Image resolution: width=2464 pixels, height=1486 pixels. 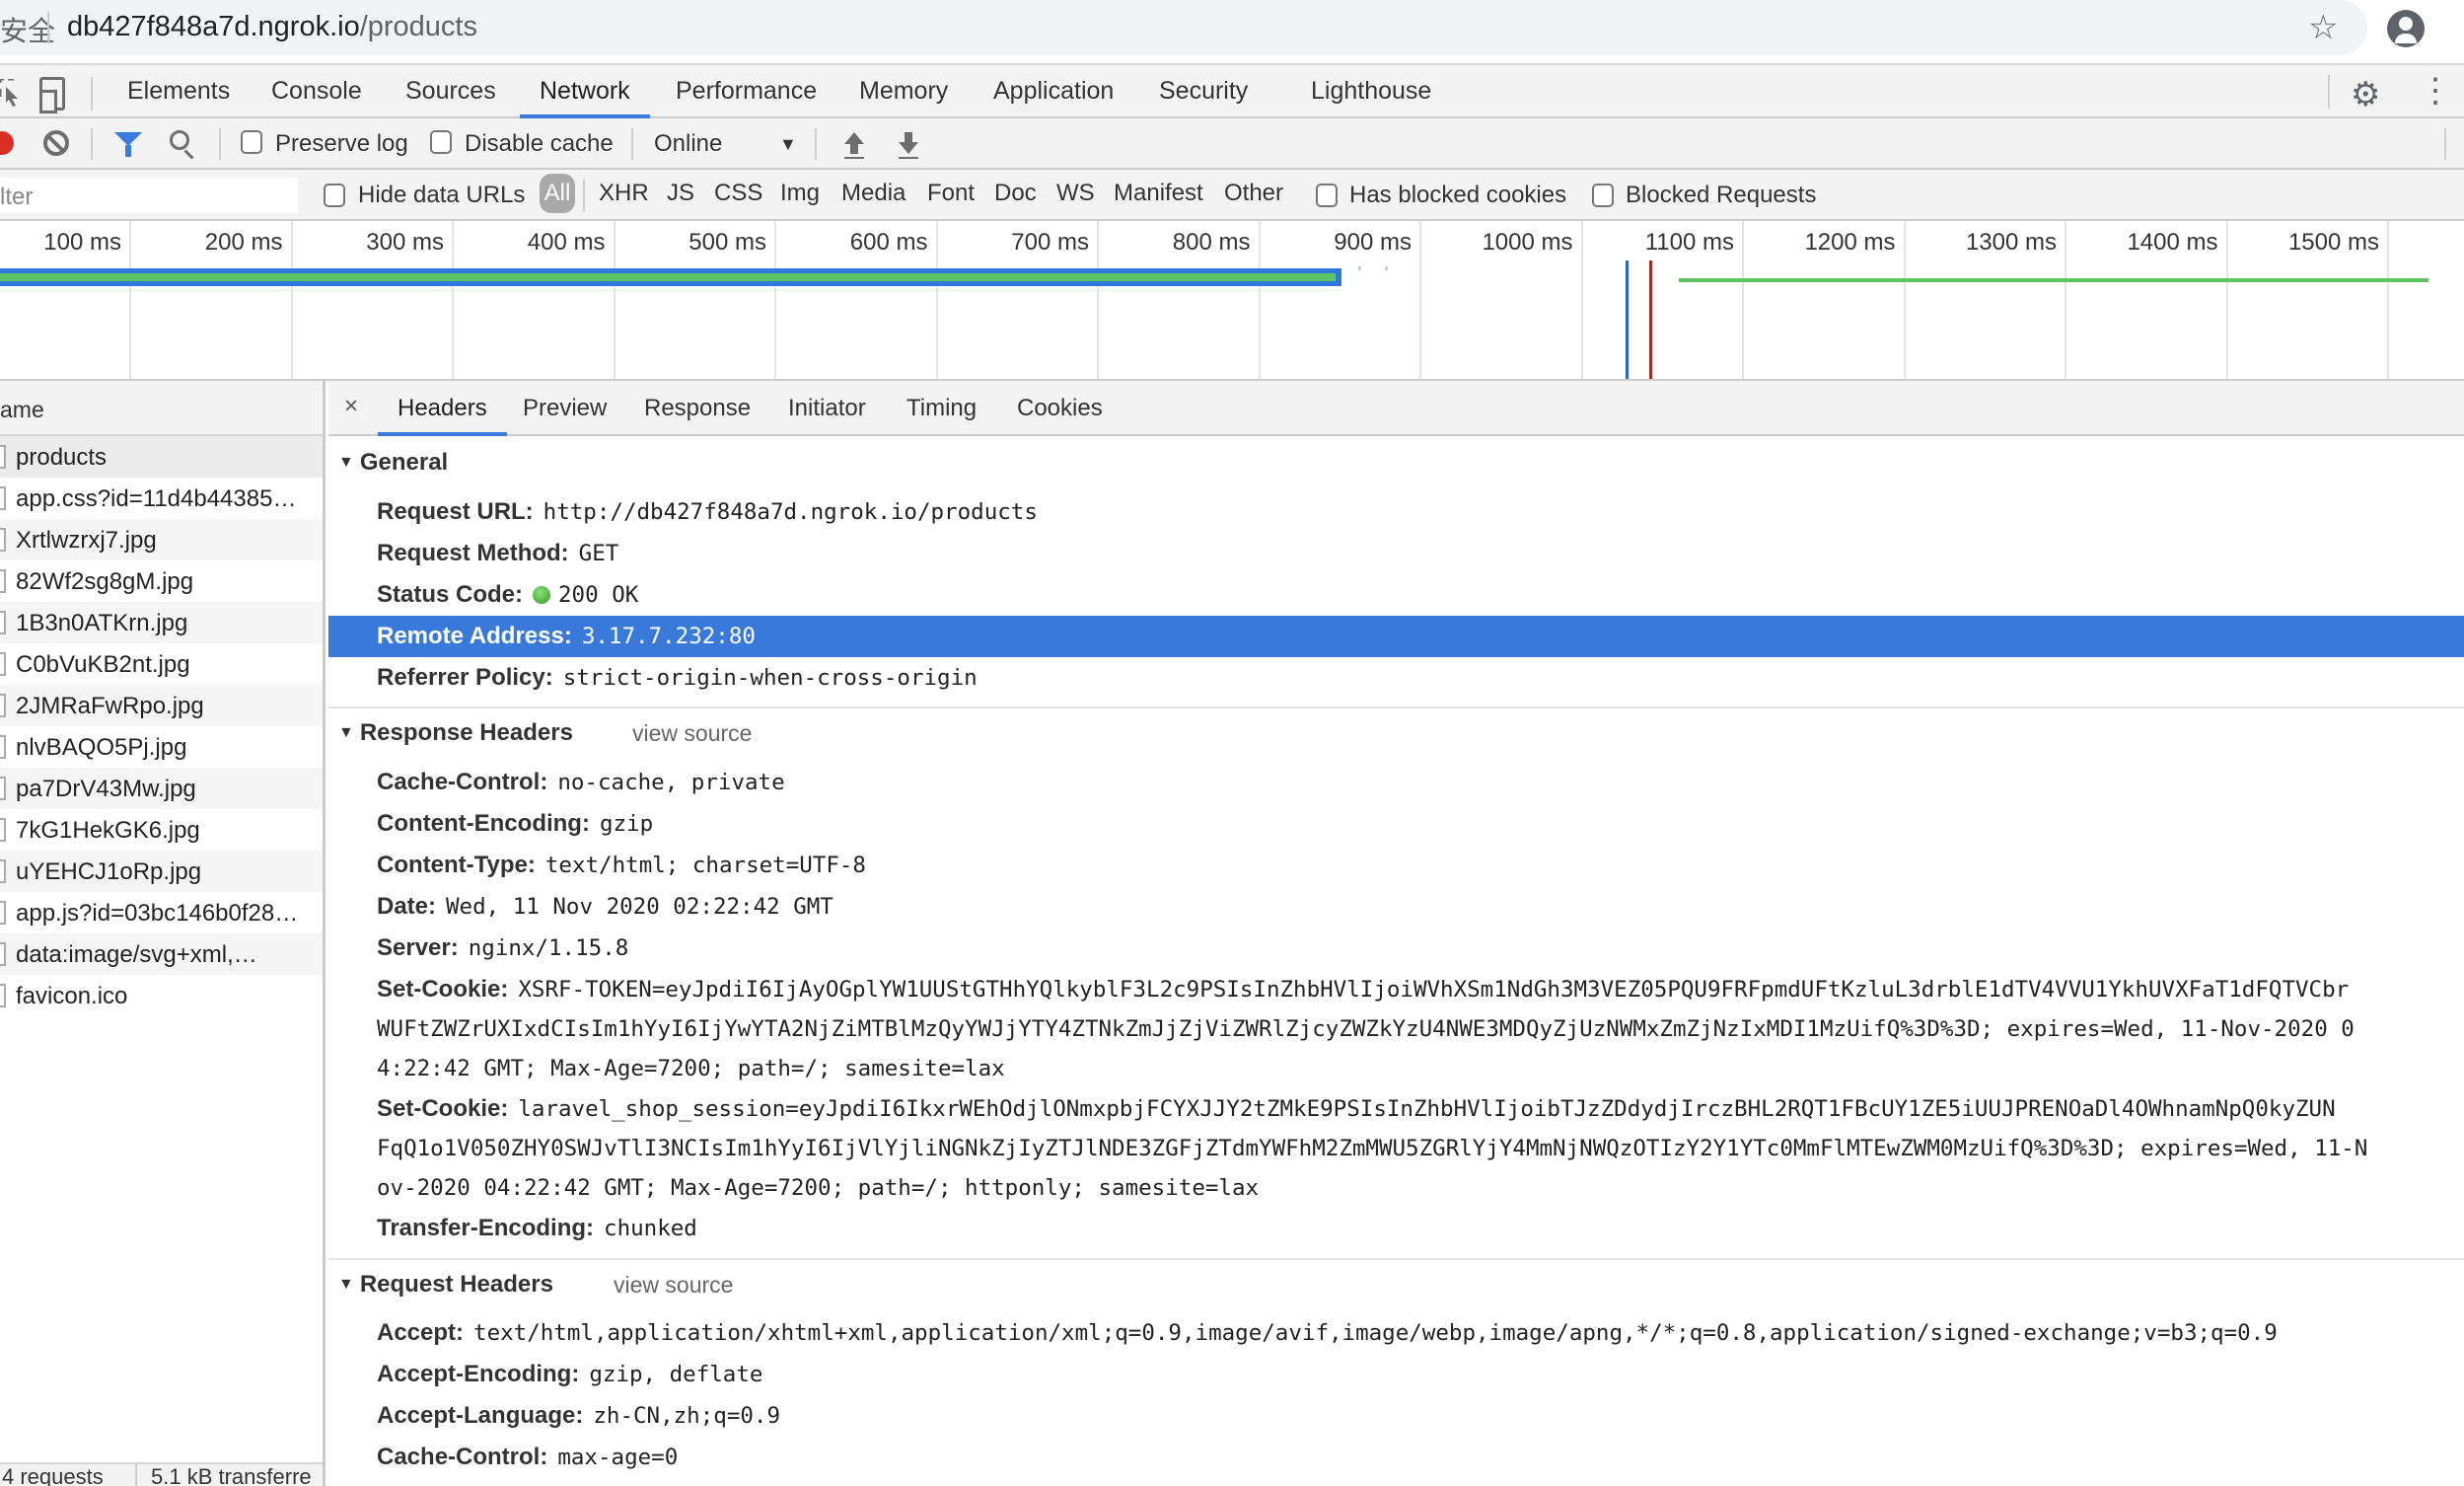 I want to click on search-icon, so click(x=179, y=140).